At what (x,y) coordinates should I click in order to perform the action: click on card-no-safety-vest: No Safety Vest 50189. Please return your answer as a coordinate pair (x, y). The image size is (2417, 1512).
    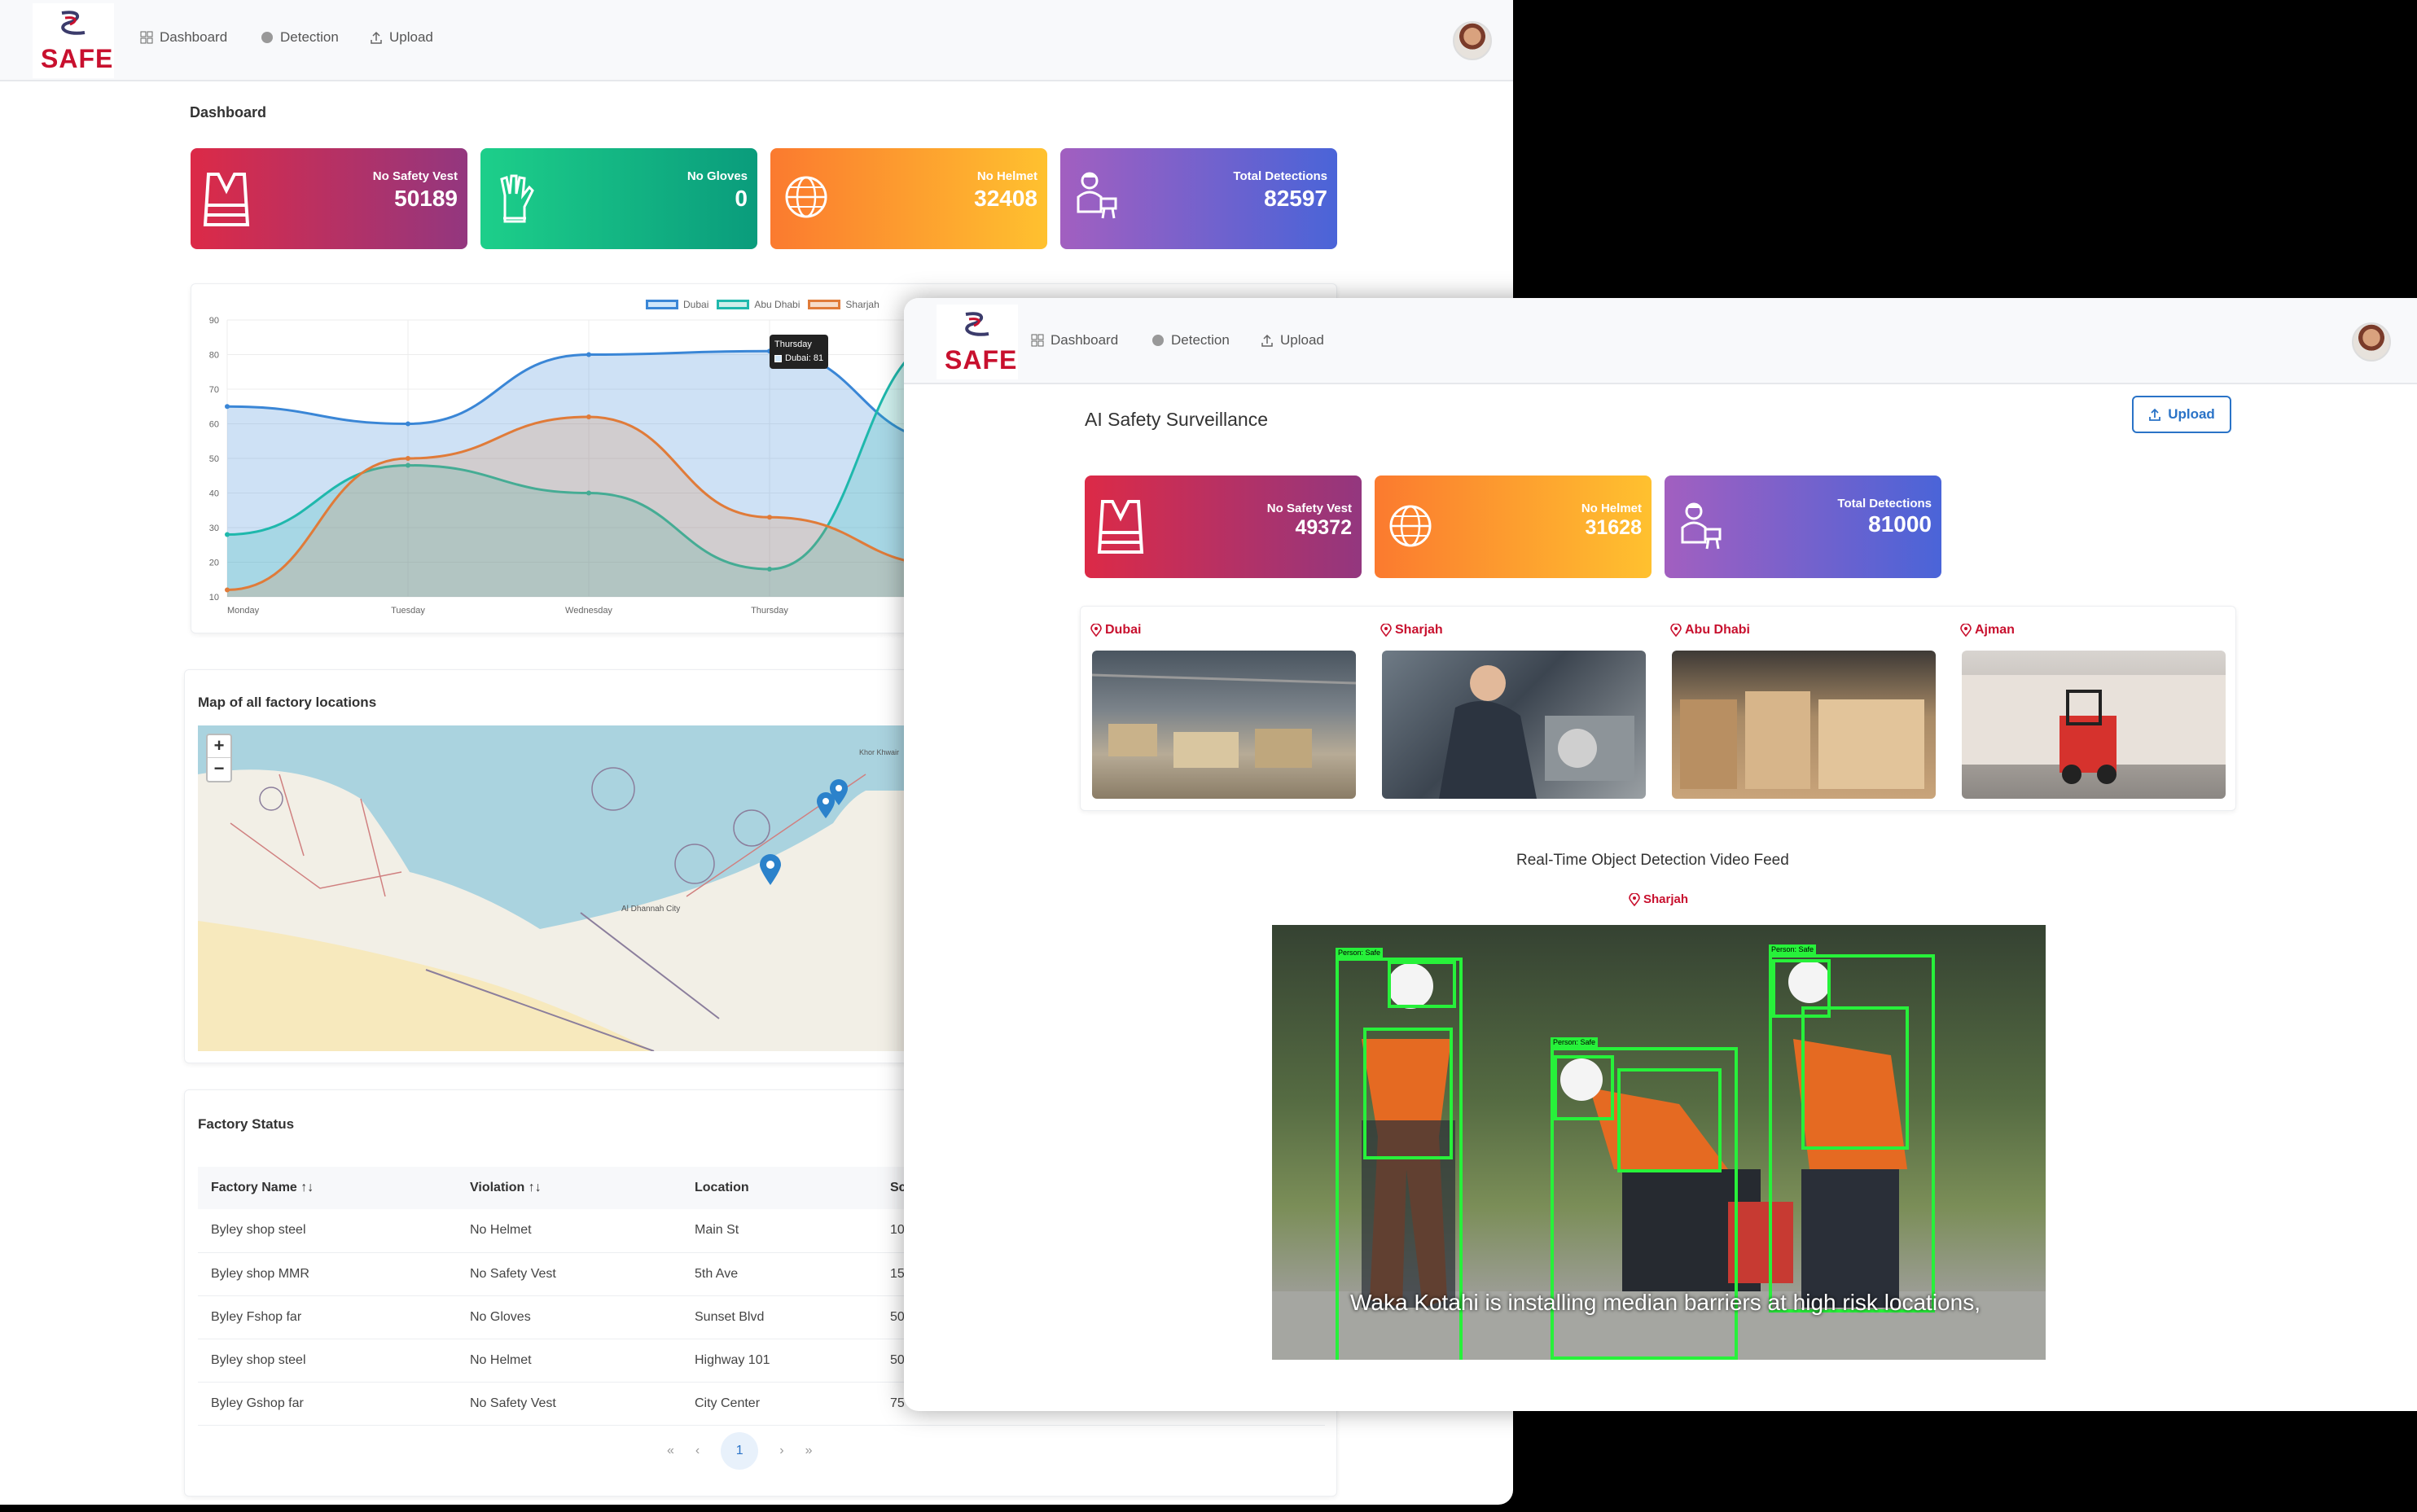
    Looking at the image, I should click on (329, 198).